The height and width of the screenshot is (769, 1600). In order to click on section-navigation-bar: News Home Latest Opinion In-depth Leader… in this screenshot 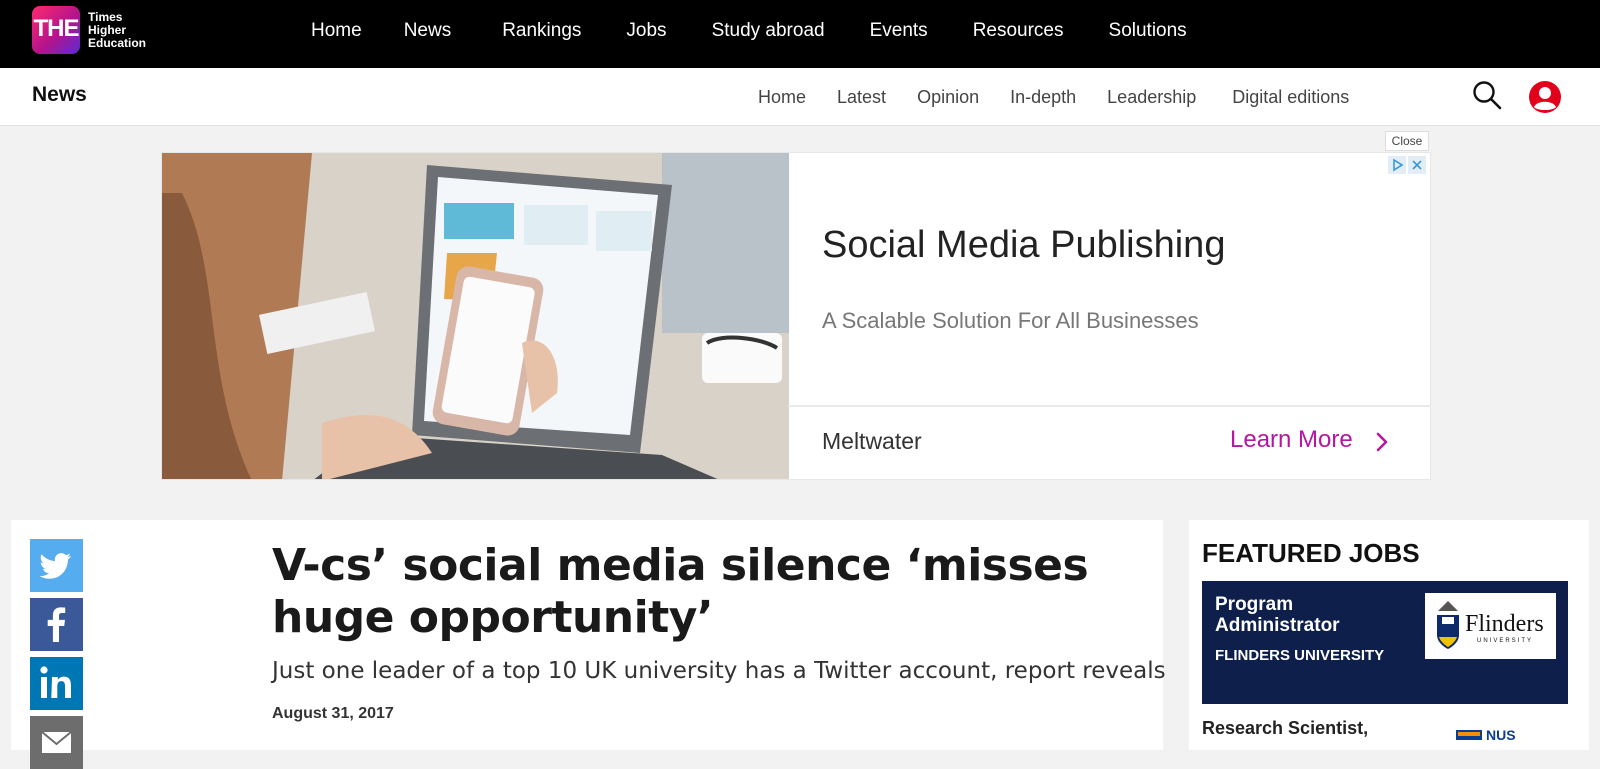, I will do `click(800, 97)`.